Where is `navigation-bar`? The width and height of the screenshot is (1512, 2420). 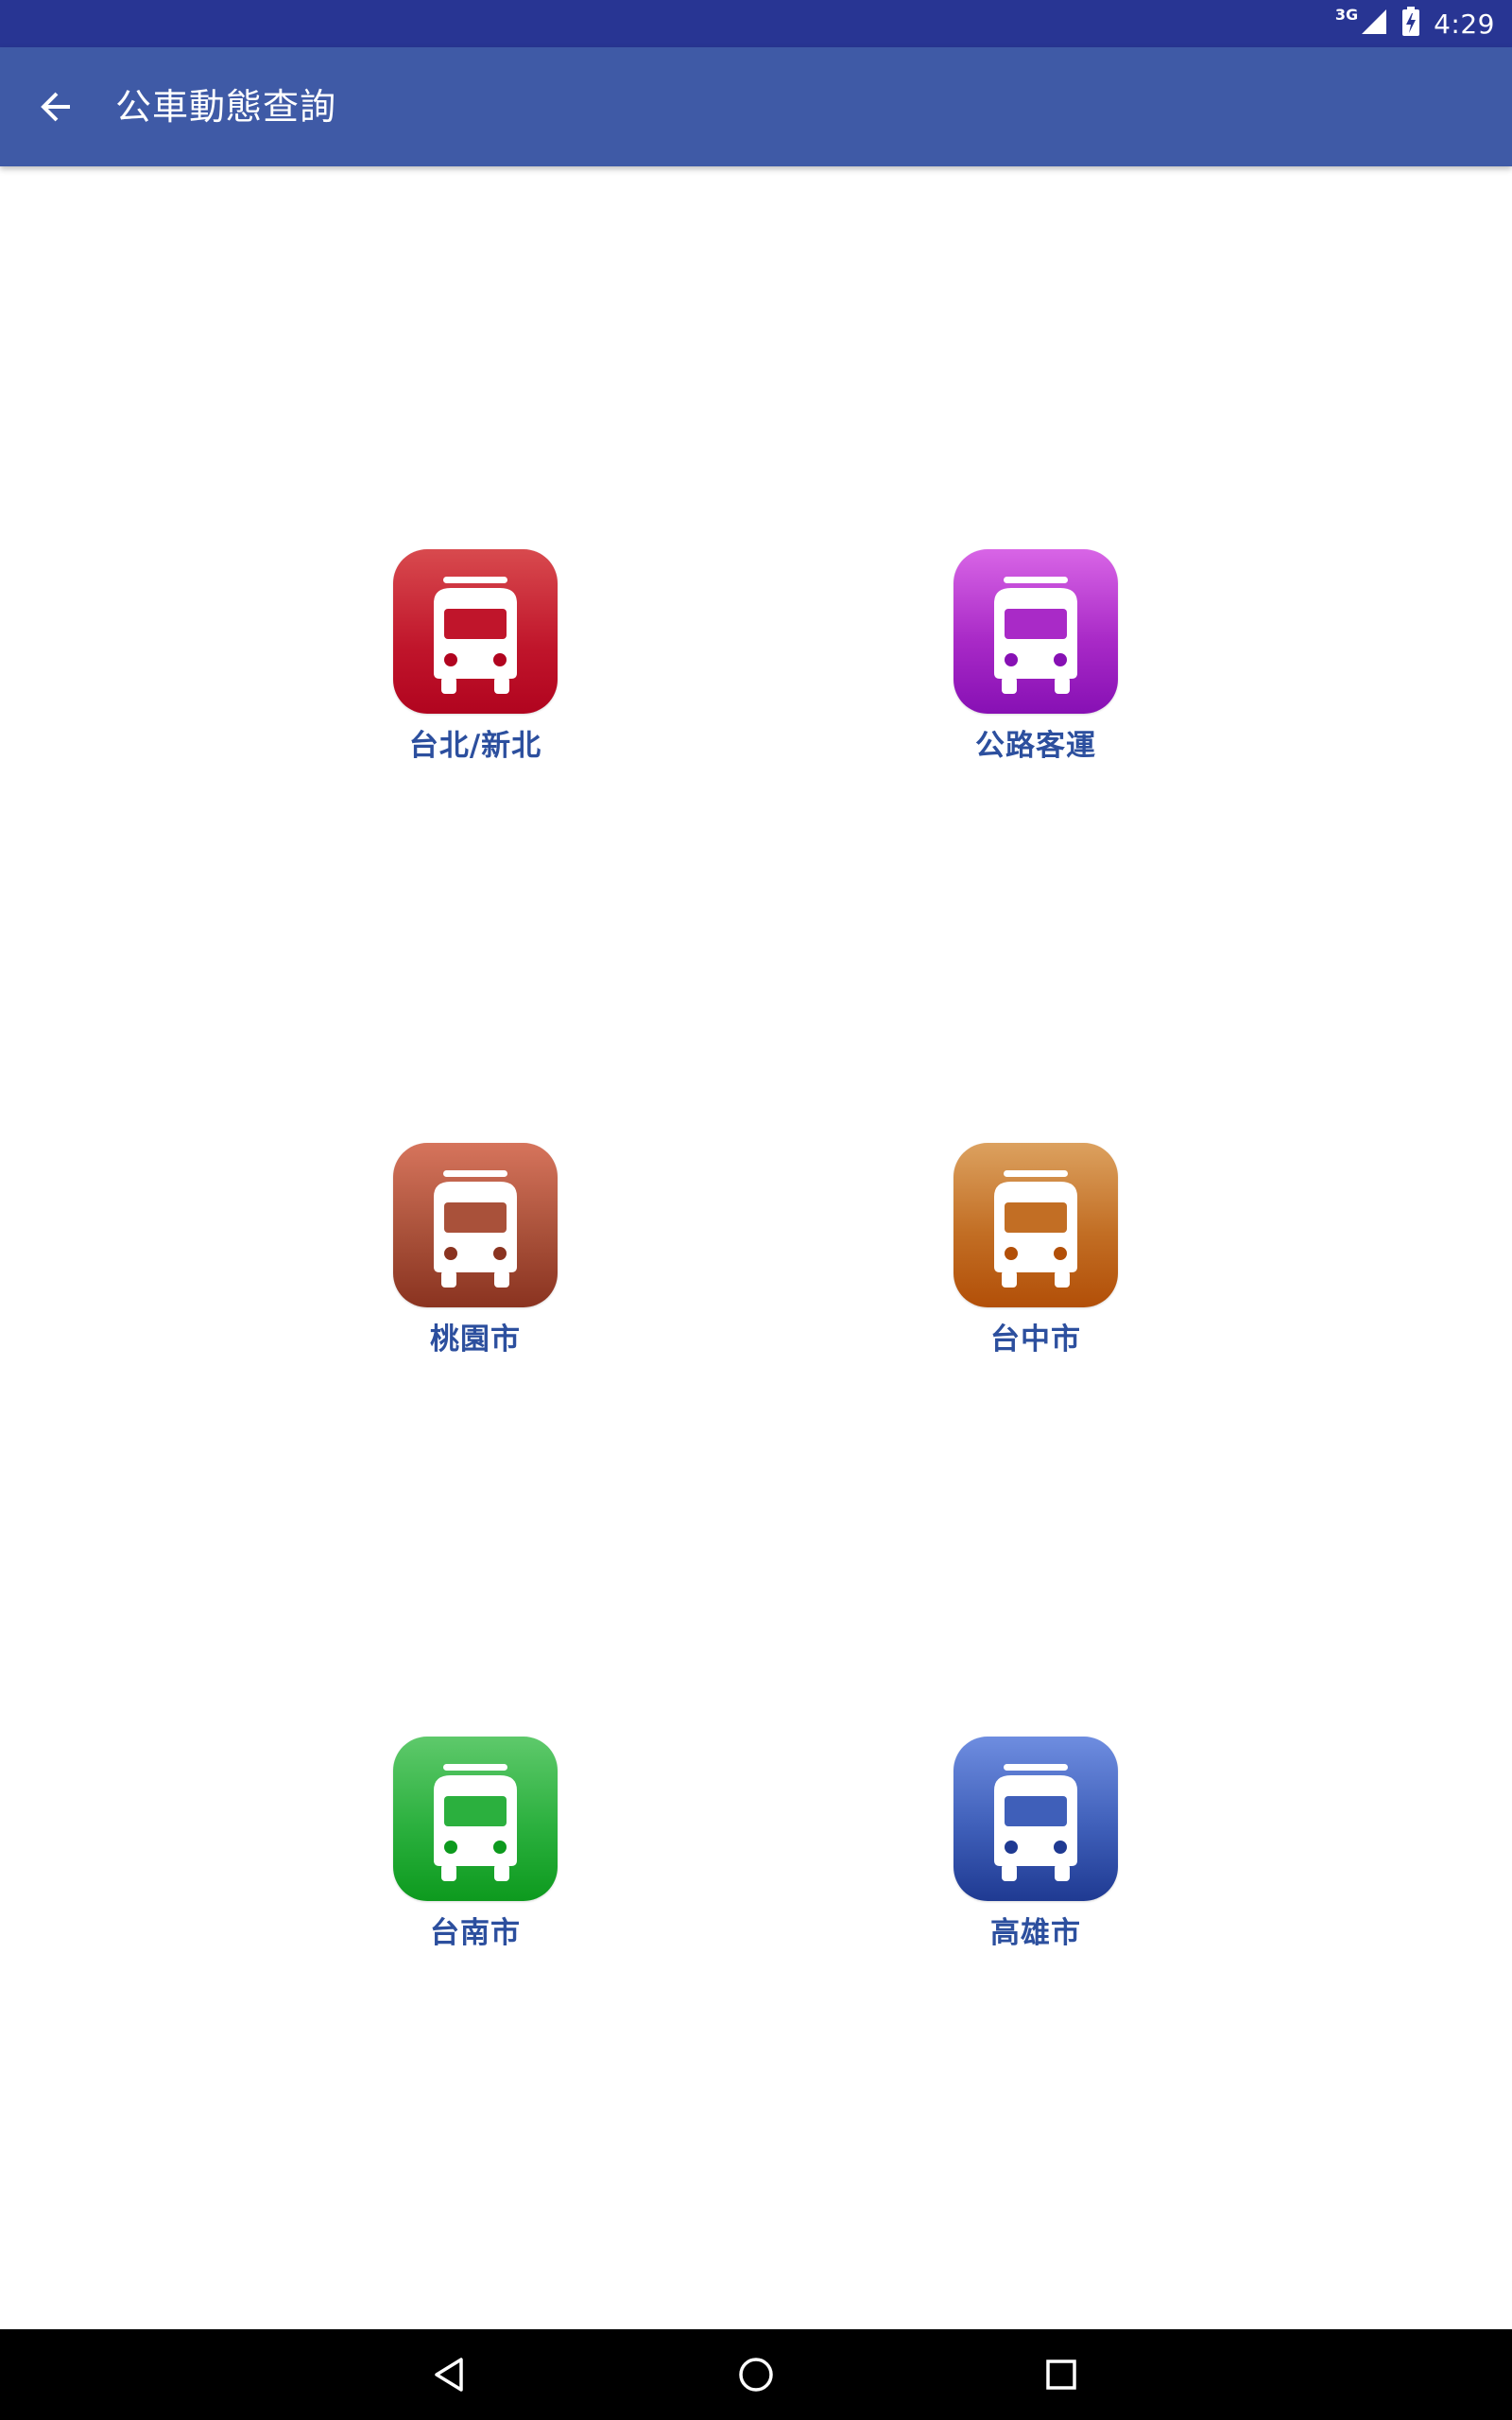
navigation-bar is located at coordinates (756, 2374).